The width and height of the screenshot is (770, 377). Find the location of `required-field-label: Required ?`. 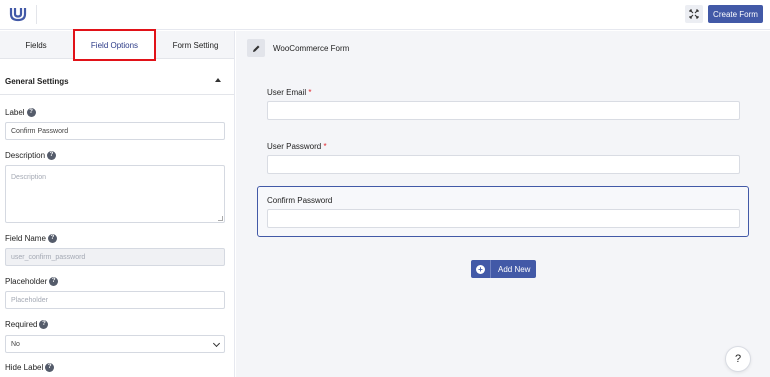

required-field-label: Required ? is located at coordinates (27, 324).